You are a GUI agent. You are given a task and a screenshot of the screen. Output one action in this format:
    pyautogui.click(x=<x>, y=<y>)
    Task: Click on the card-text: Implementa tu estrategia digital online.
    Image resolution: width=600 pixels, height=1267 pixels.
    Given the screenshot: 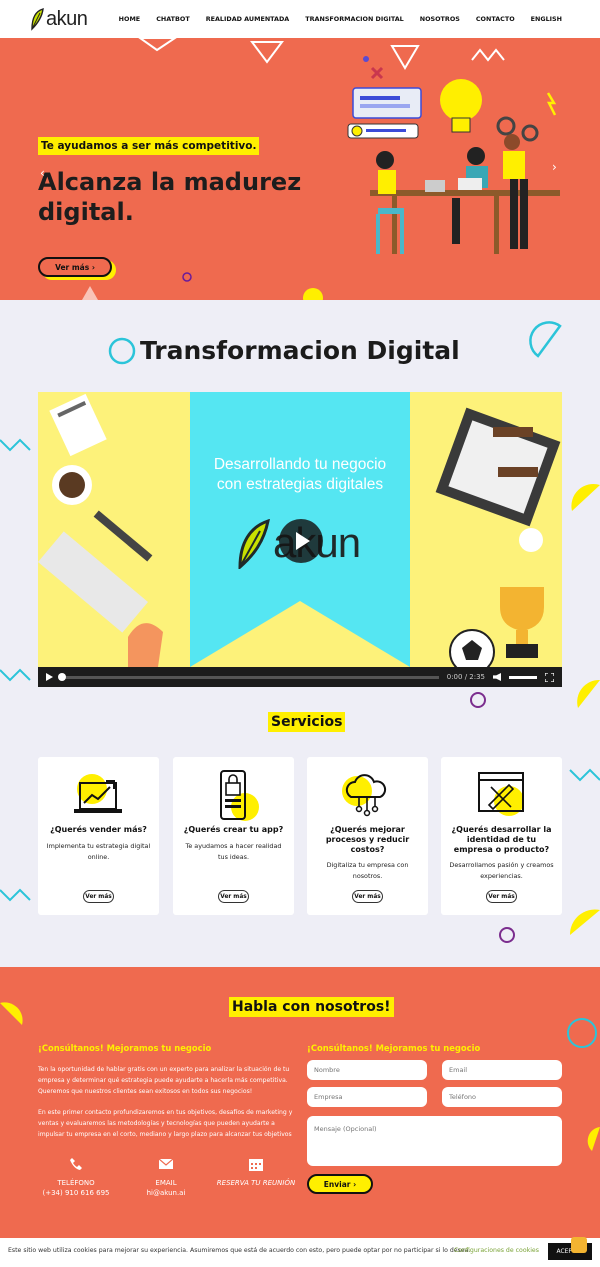 What is the action you would take?
    pyautogui.click(x=98, y=851)
    